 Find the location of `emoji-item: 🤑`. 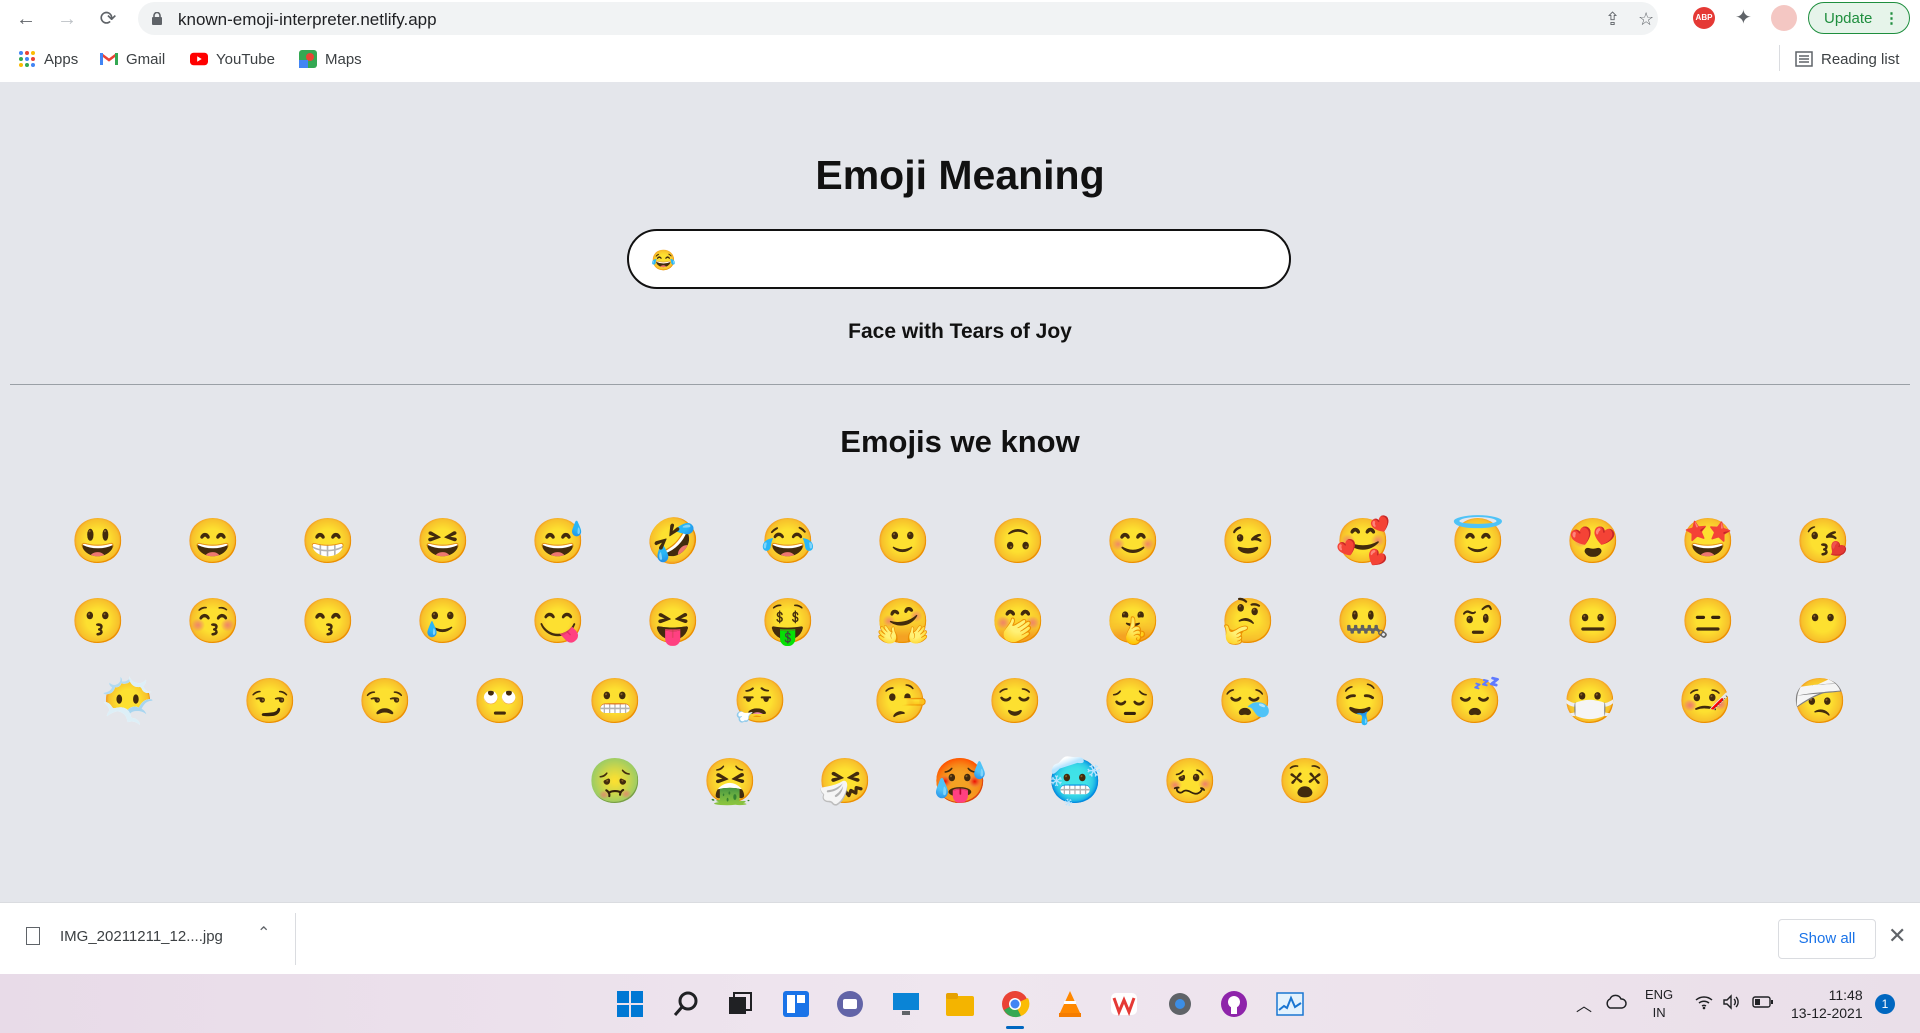

emoji-item: 🤑 is located at coordinates (788, 622).